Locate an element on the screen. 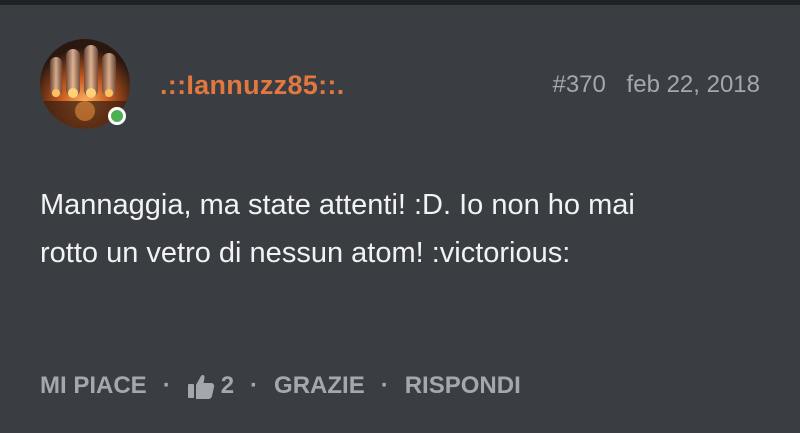  username-link: .::Iannuzz85::. is located at coordinates (252, 85).